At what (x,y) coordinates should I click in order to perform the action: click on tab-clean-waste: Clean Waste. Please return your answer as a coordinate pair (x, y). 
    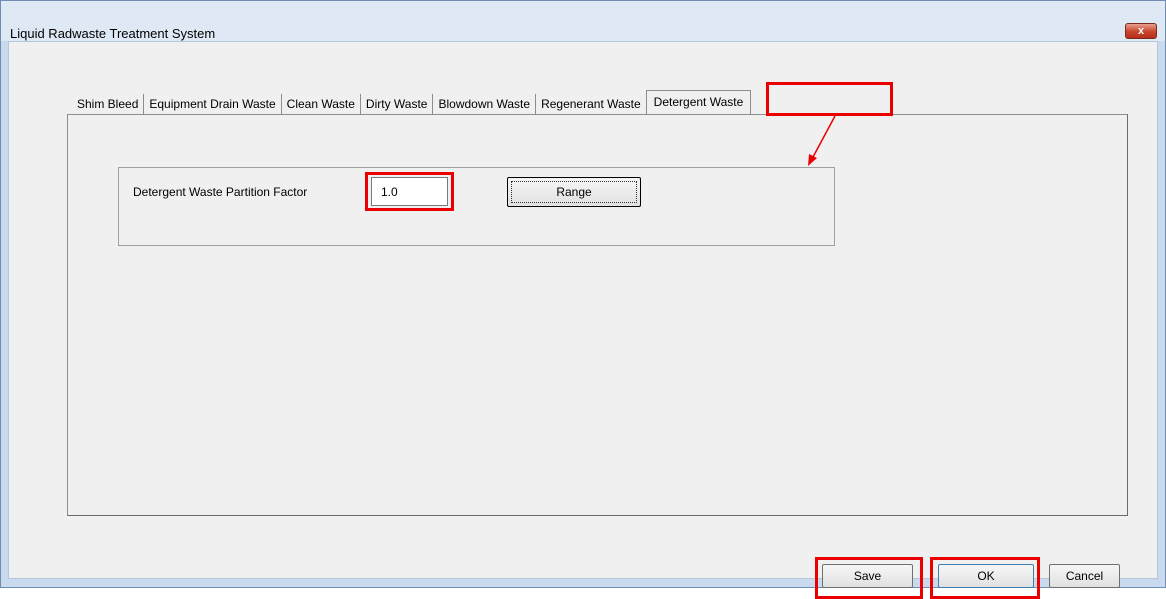
    Looking at the image, I should click on (321, 104).